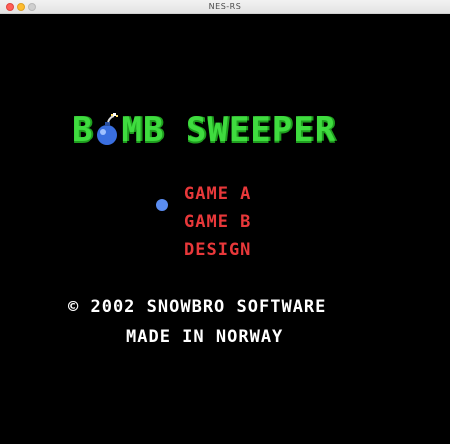 This screenshot has height=444, width=450. Describe the element at coordinates (229, 130) in the screenshot. I see `logo-title-rest: MB SWEEPER` at that location.